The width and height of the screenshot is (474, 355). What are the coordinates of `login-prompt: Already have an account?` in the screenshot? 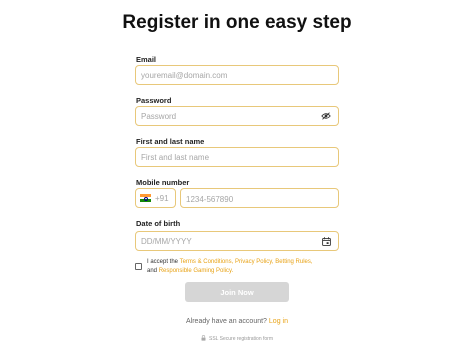 It's located at (226, 321).